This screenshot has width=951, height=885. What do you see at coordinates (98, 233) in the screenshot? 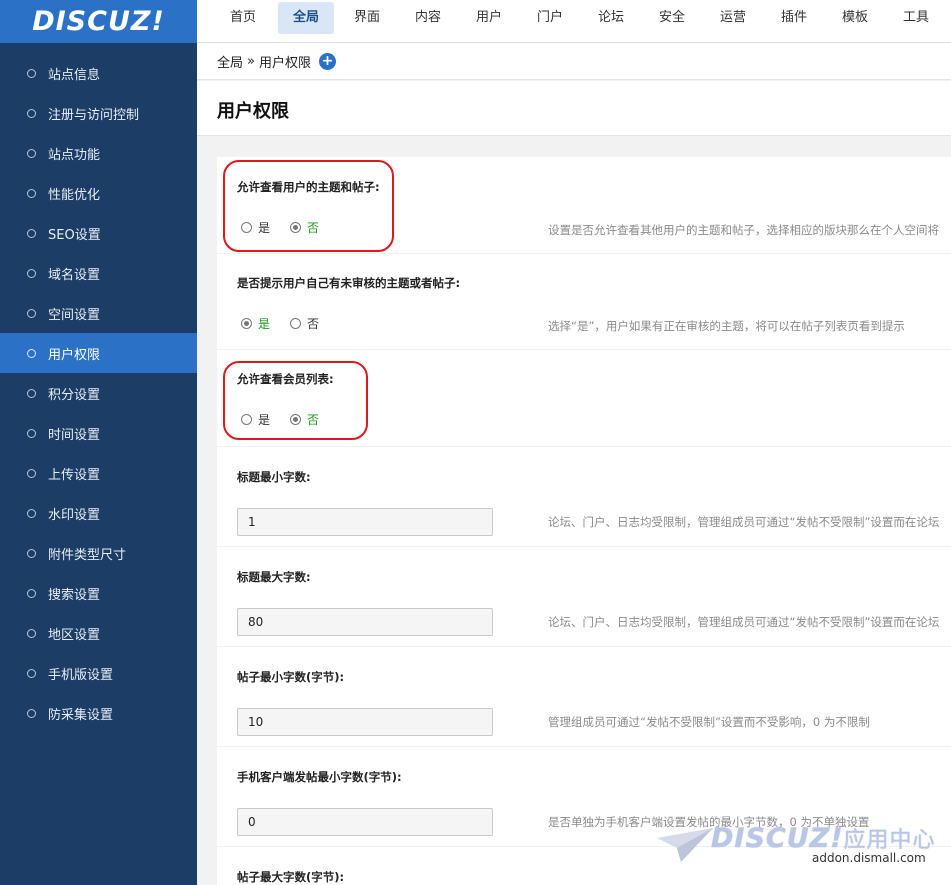
I see `sidebar-item-seo: SEO设置` at bounding box center [98, 233].